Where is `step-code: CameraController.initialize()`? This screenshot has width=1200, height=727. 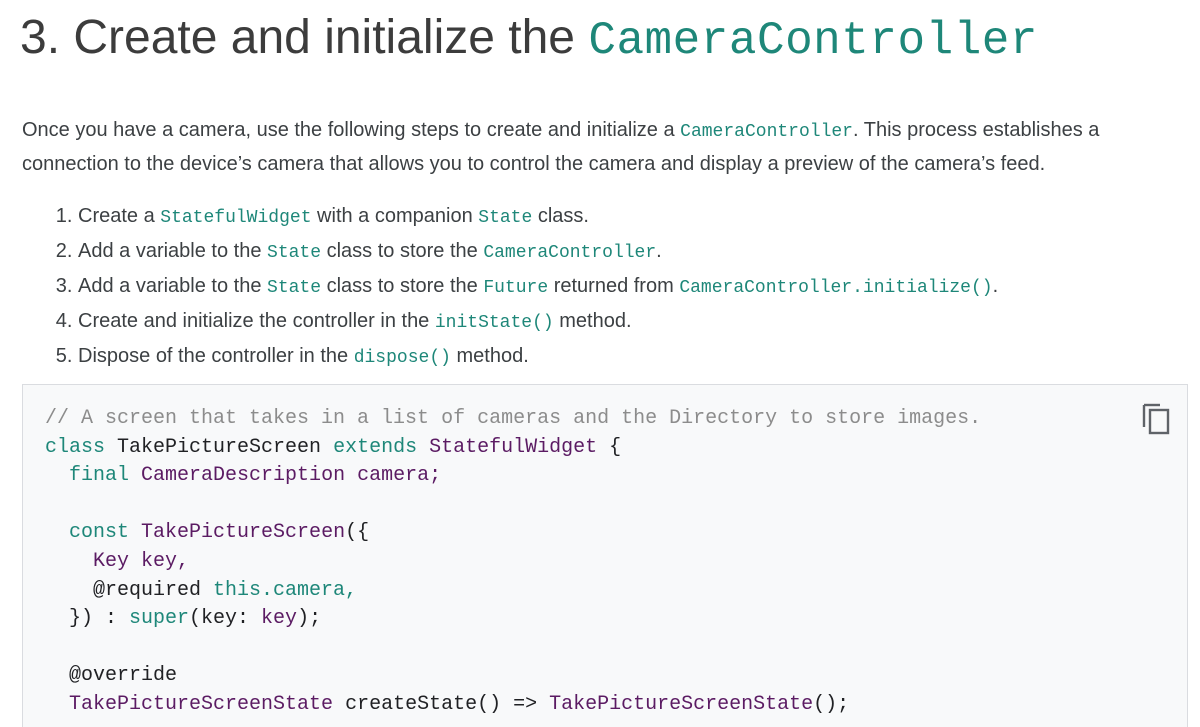 step-code: CameraController.initialize() is located at coordinates (836, 288).